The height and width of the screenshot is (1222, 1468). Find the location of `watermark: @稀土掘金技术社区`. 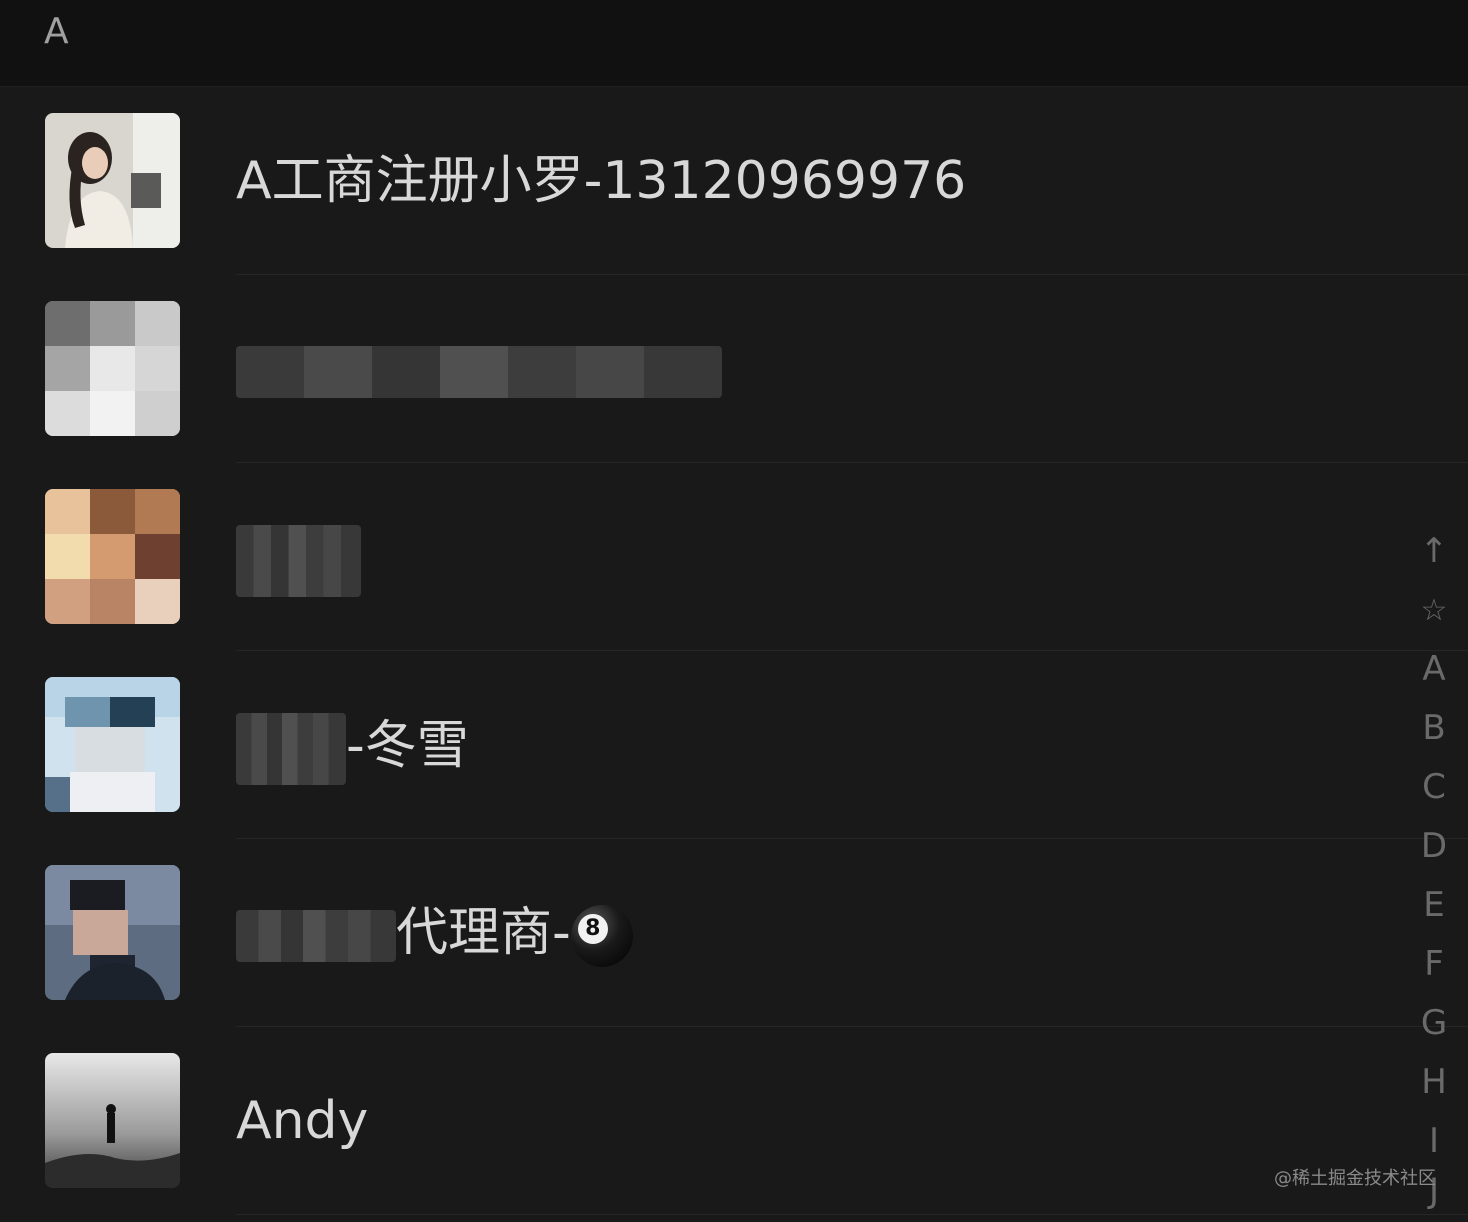

watermark: @稀土掘金技术社区 is located at coordinates (1355, 1178).